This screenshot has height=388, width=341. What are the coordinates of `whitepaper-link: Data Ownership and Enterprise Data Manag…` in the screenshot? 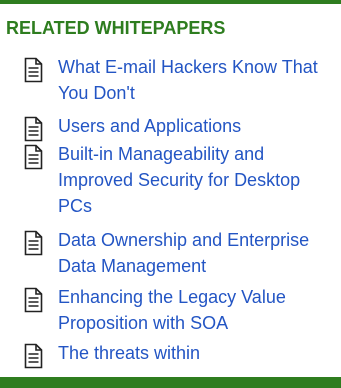 It's located at (193, 253).